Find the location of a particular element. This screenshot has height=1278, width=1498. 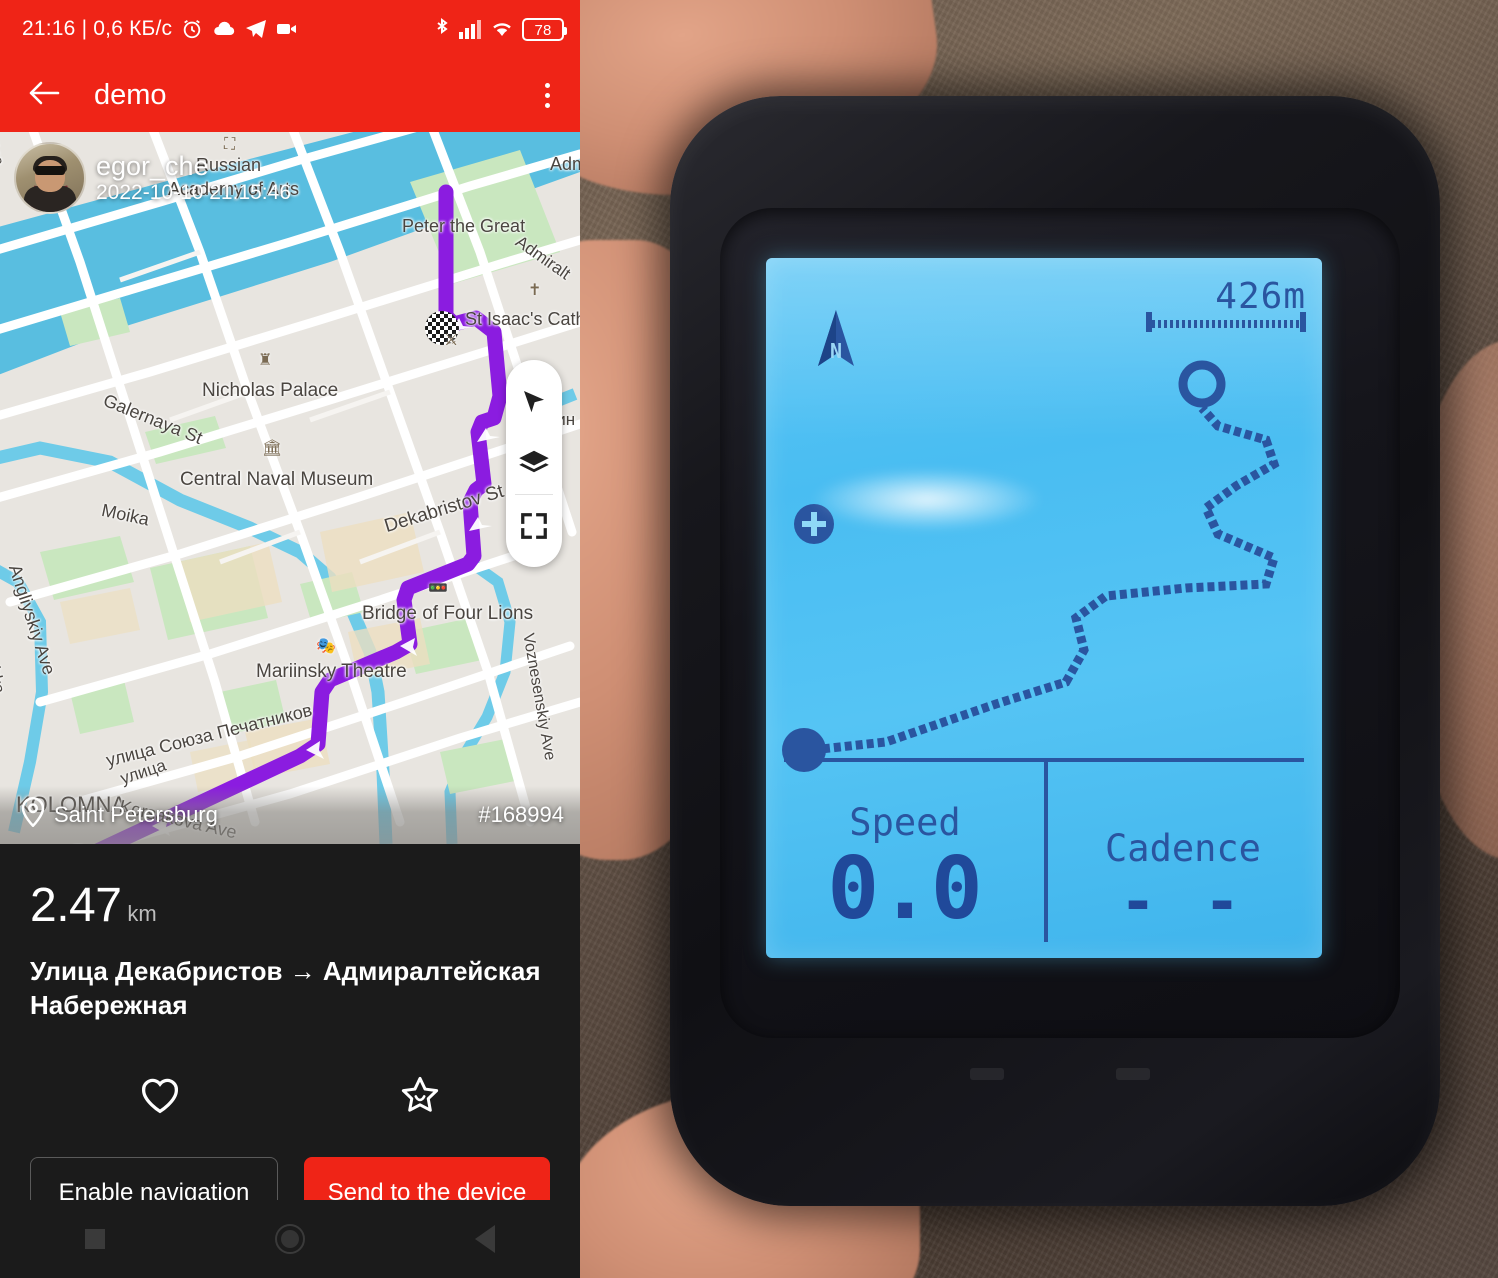

cadence-value: - - is located at coordinates (1183, 902).